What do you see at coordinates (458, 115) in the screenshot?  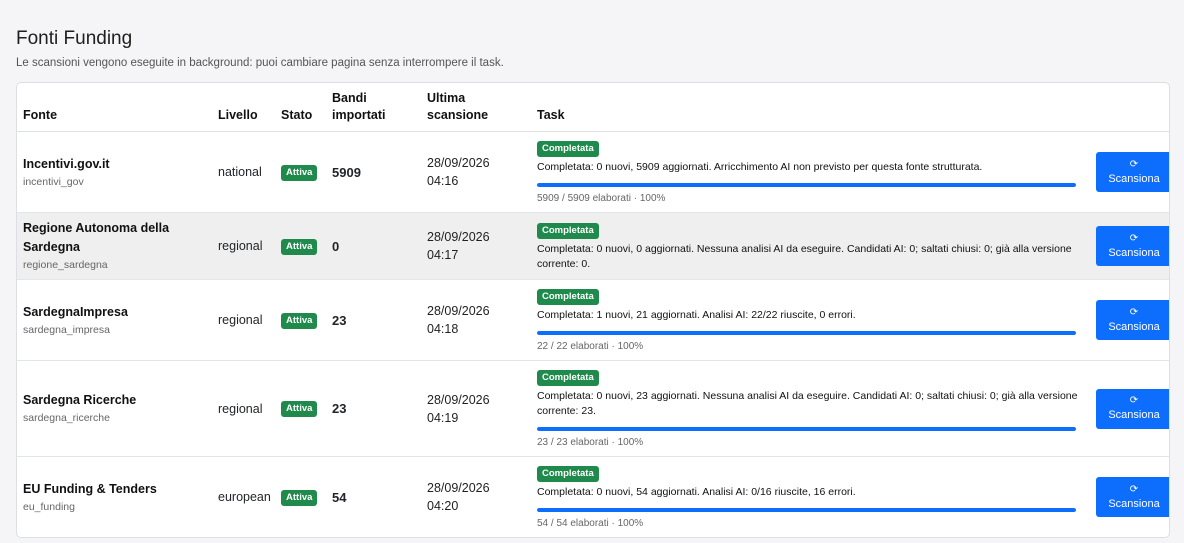 I see `col-header-ultima-line2: scansione` at bounding box center [458, 115].